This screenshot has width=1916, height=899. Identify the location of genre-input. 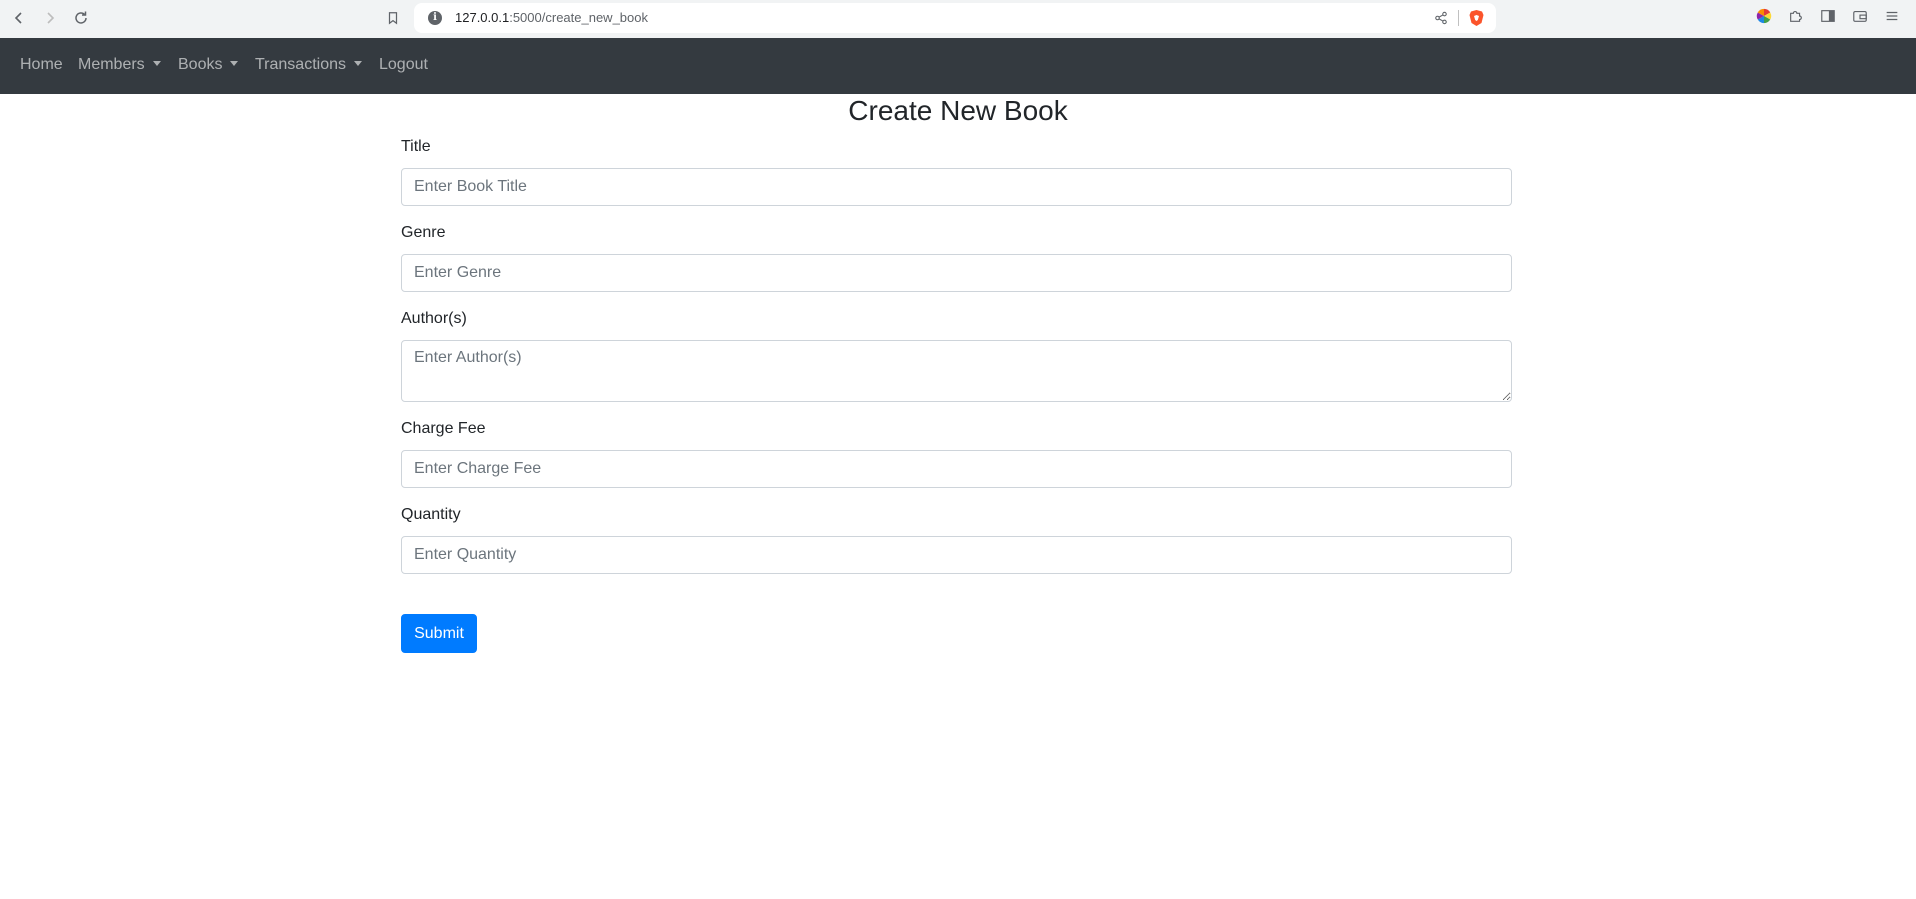
(956, 273).